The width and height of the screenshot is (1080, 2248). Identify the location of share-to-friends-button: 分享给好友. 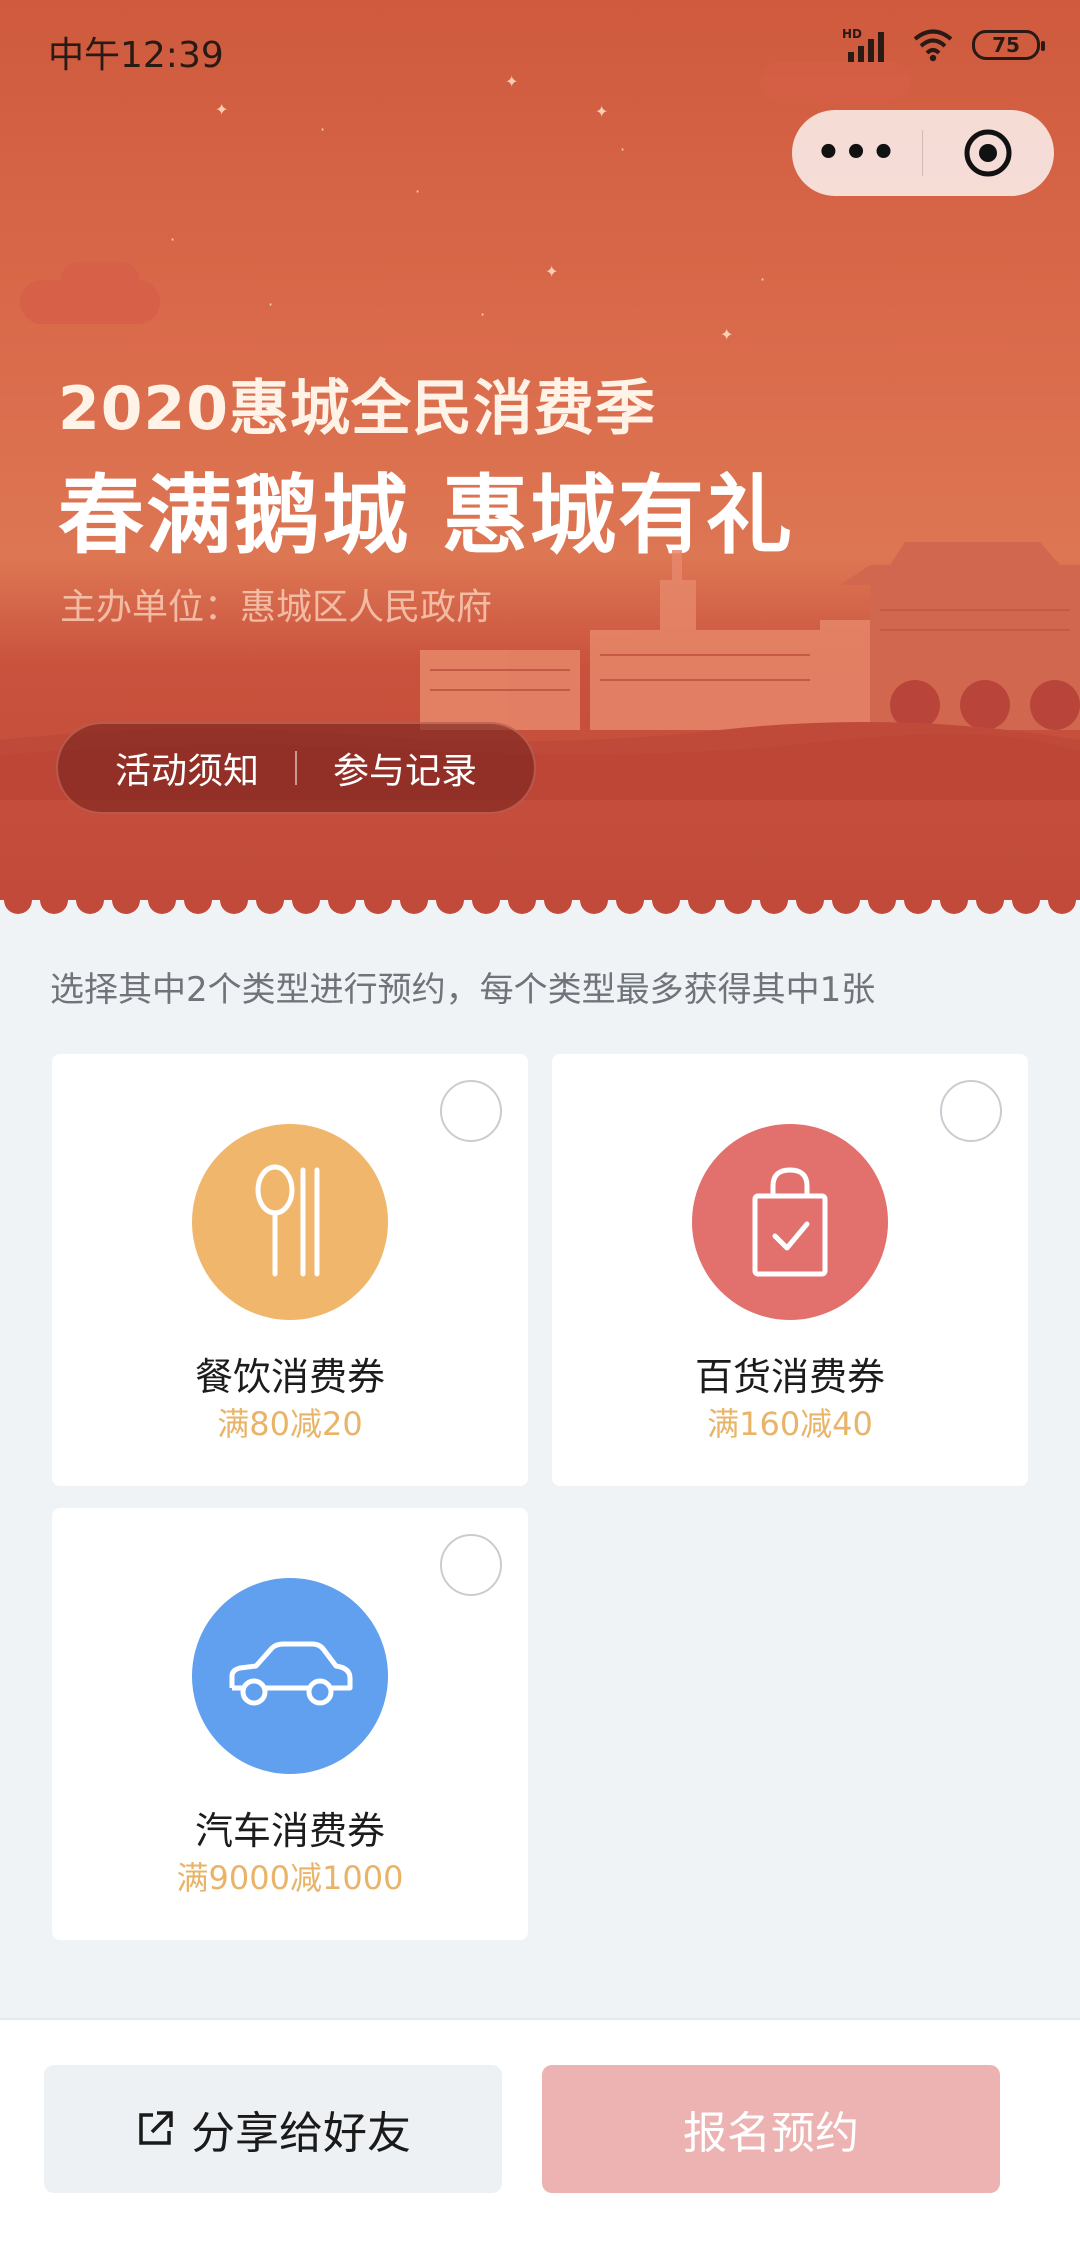
(273, 2129).